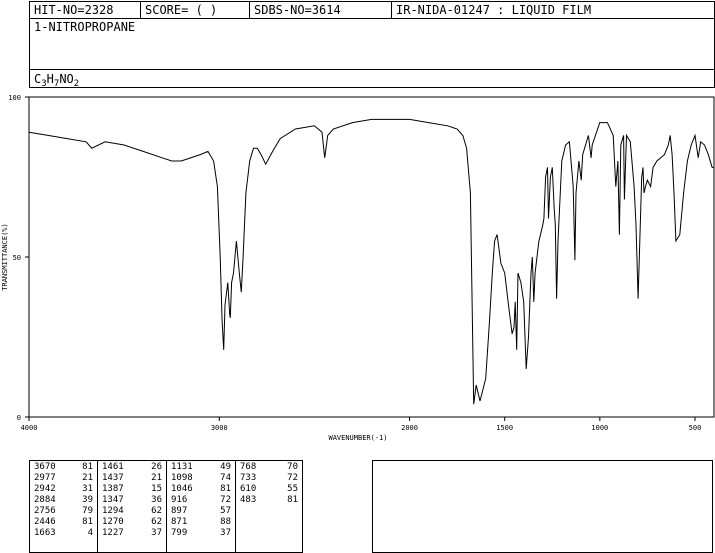 The width and height of the screenshot is (715, 553). What do you see at coordinates (201, 500) in the screenshot?
I see `peak-row: 916 72` at bounding box center [201, 500].